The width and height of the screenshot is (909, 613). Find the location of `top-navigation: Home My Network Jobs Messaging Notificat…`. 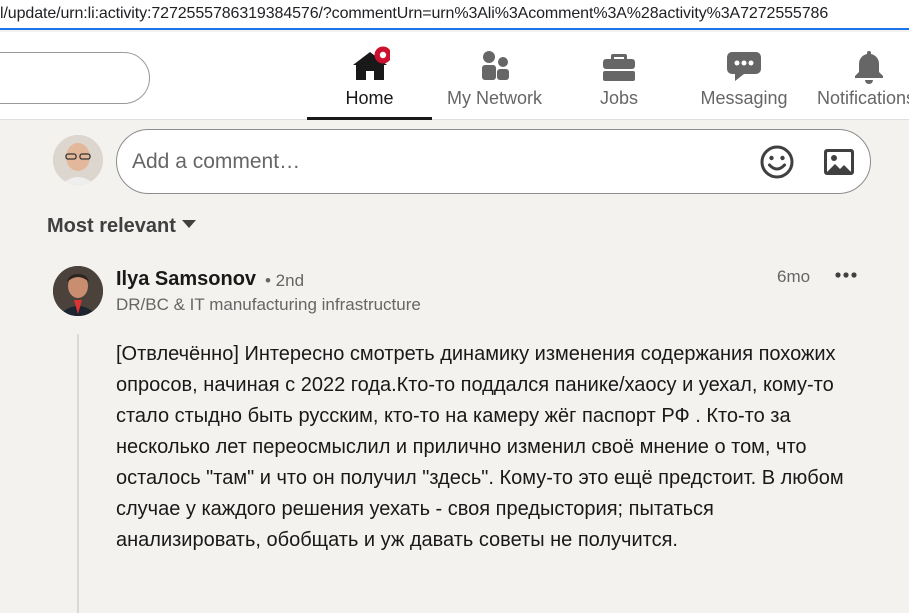

top-navigation: Home My Network Jobs Messaging Notificat… is located at coordinates (454, 76).